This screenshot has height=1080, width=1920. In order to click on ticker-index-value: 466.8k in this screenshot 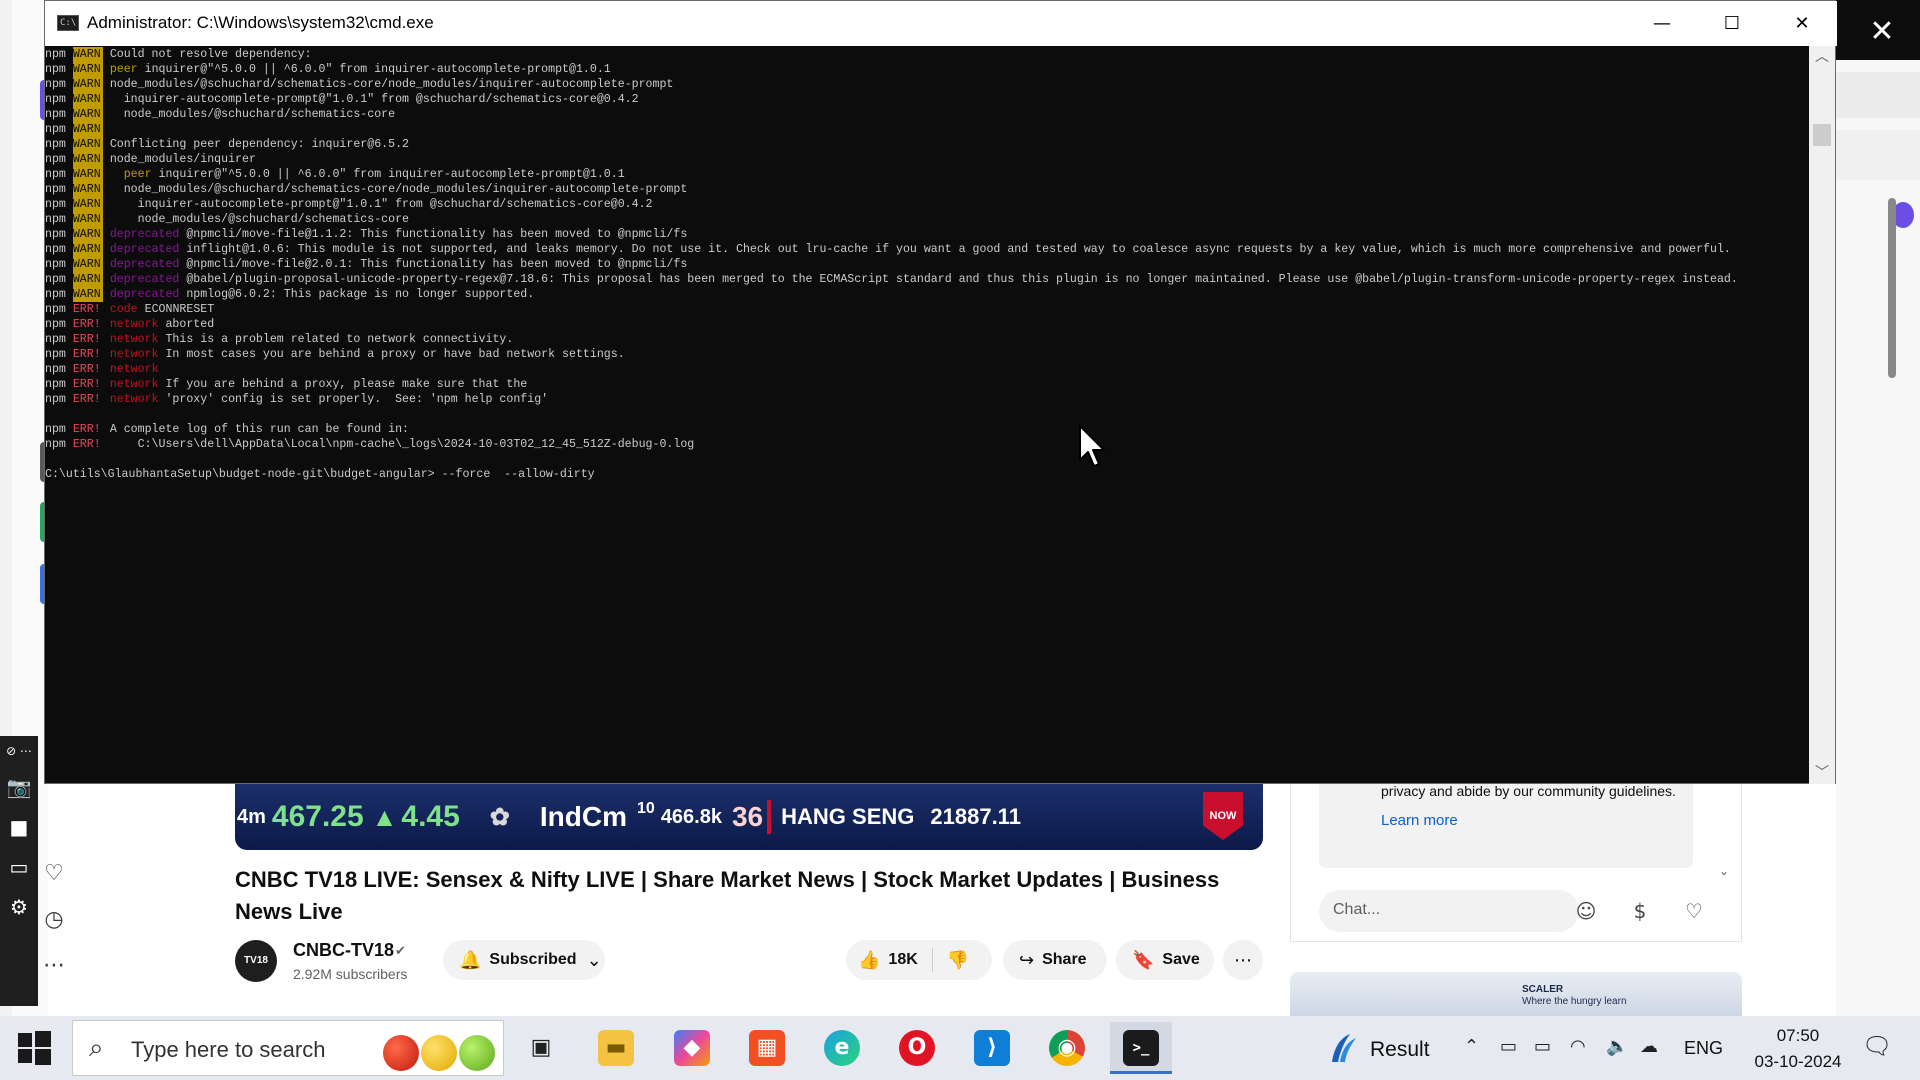, I will do `click(691, 816)`.